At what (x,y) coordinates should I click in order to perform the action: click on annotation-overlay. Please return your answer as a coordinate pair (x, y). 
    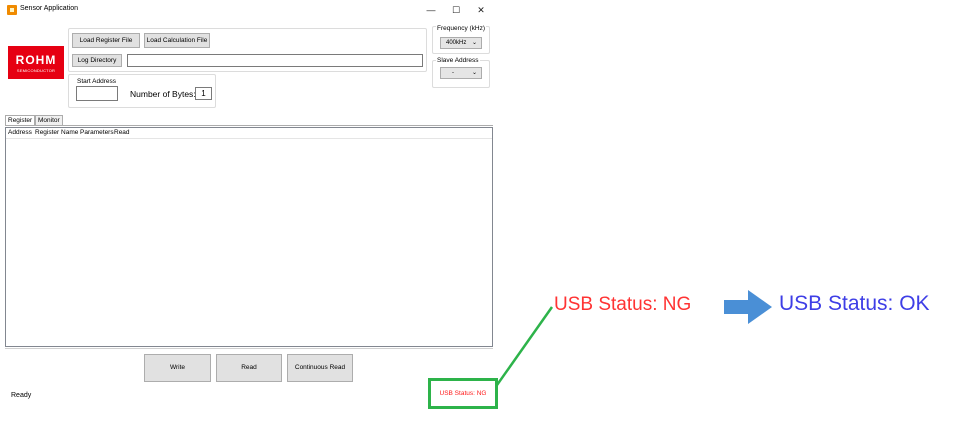
    Looking at the image, I should click on (633, 338).